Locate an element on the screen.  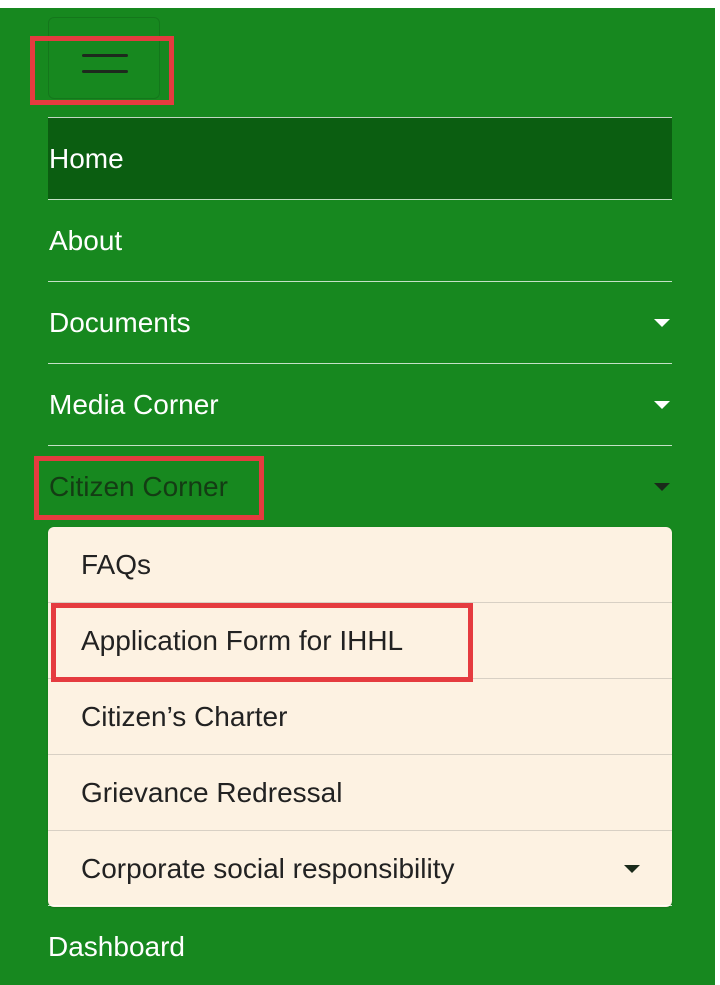
dropdown-item-citizens-charter: Citizen’s Charter is located at coordinates (360, 717).